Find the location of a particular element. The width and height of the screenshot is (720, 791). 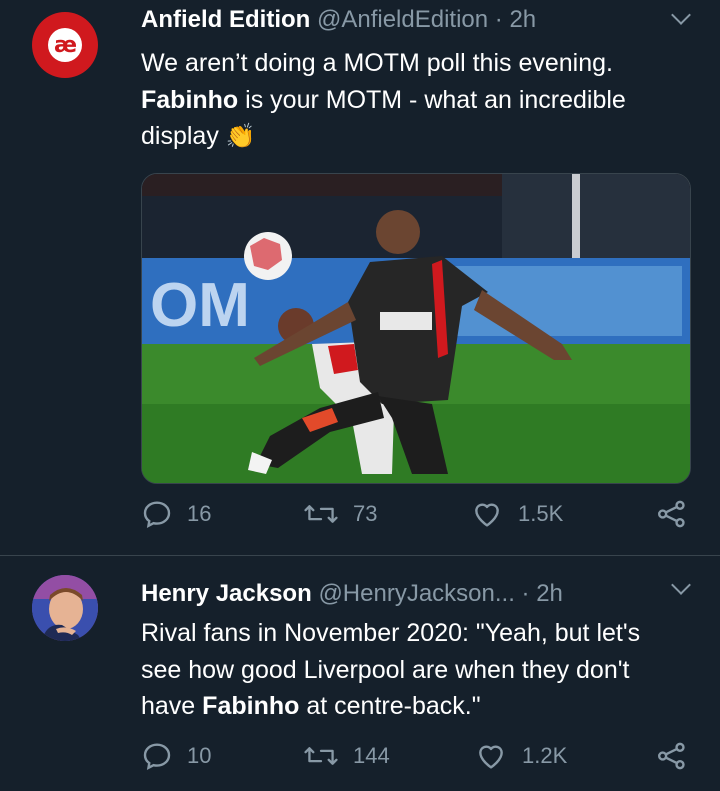

tweet-header: Anfield Edition @AnfieldEdition · 2h is located at coordinates (338, 20).